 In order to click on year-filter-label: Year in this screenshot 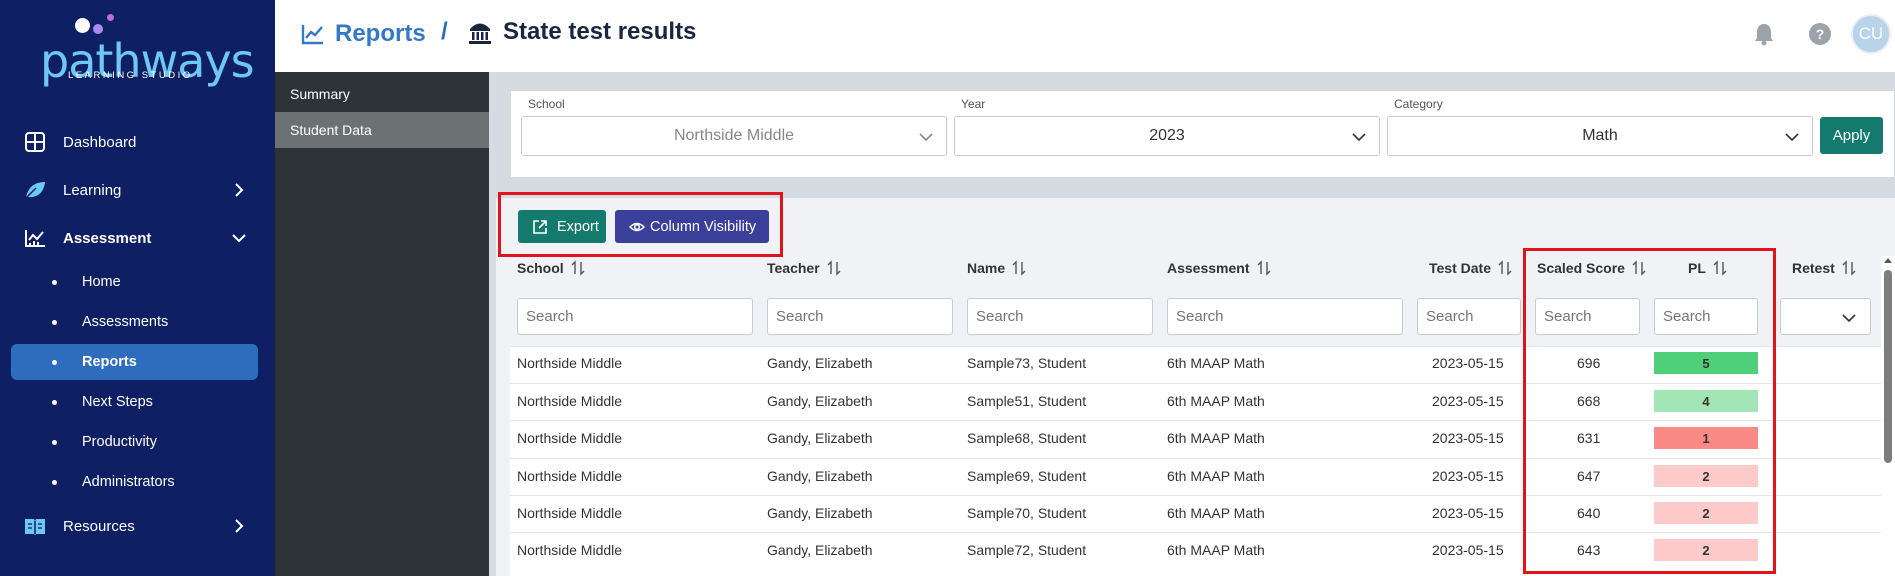, I will do `click(973, 104)`.